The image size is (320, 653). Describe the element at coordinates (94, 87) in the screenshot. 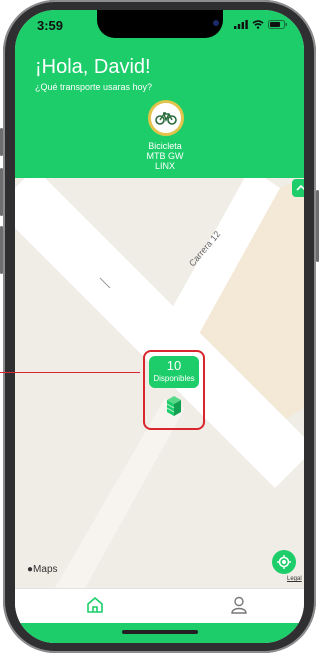

I see `transport-question: ¿Qué transporte usaras hoy?` at that location.